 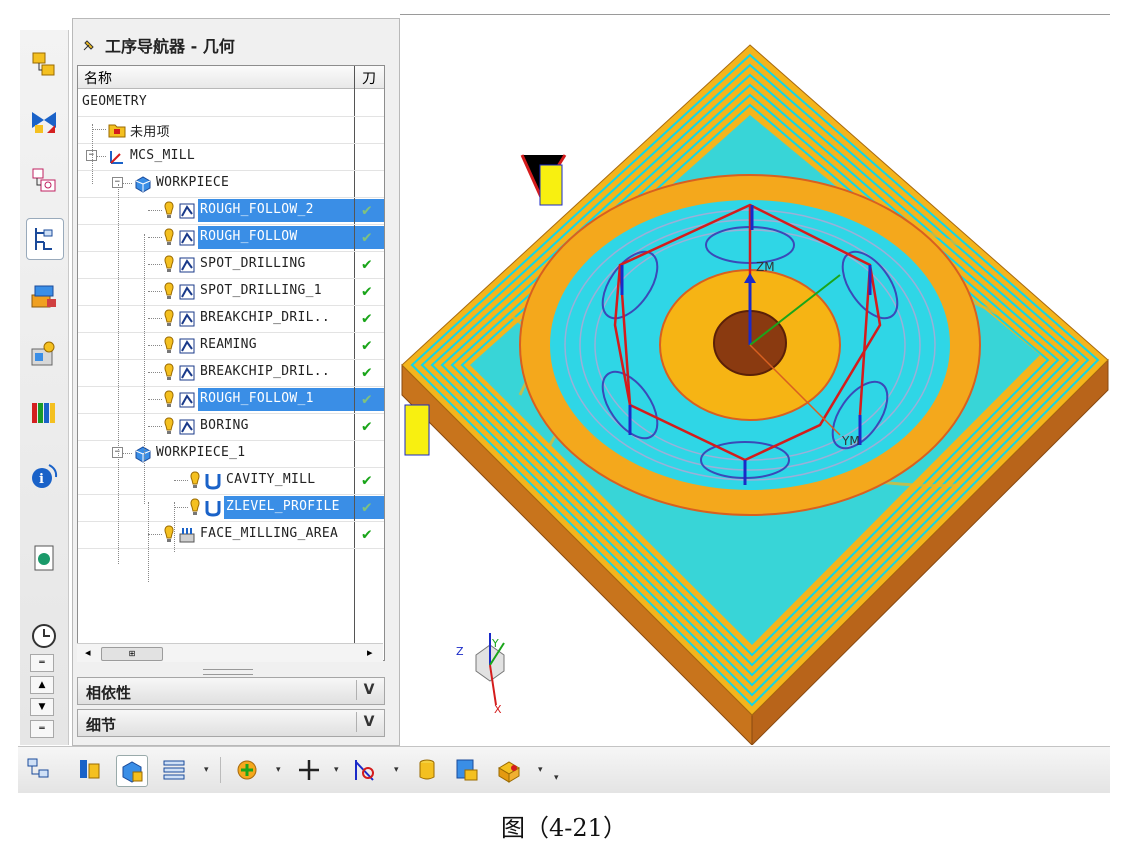 I want to click on scroll-bottom-button: ═, so click(x=42, y=729).